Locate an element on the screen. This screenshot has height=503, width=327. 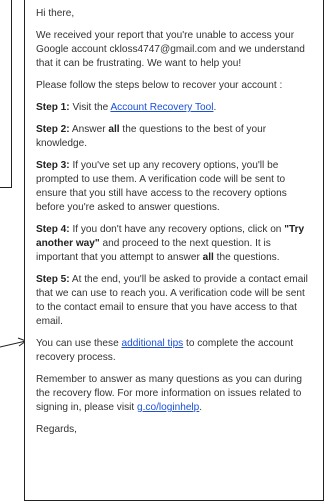
step-1: Step 1: Visit the Account Recovery Tool. is located at coordinates (126, 107).